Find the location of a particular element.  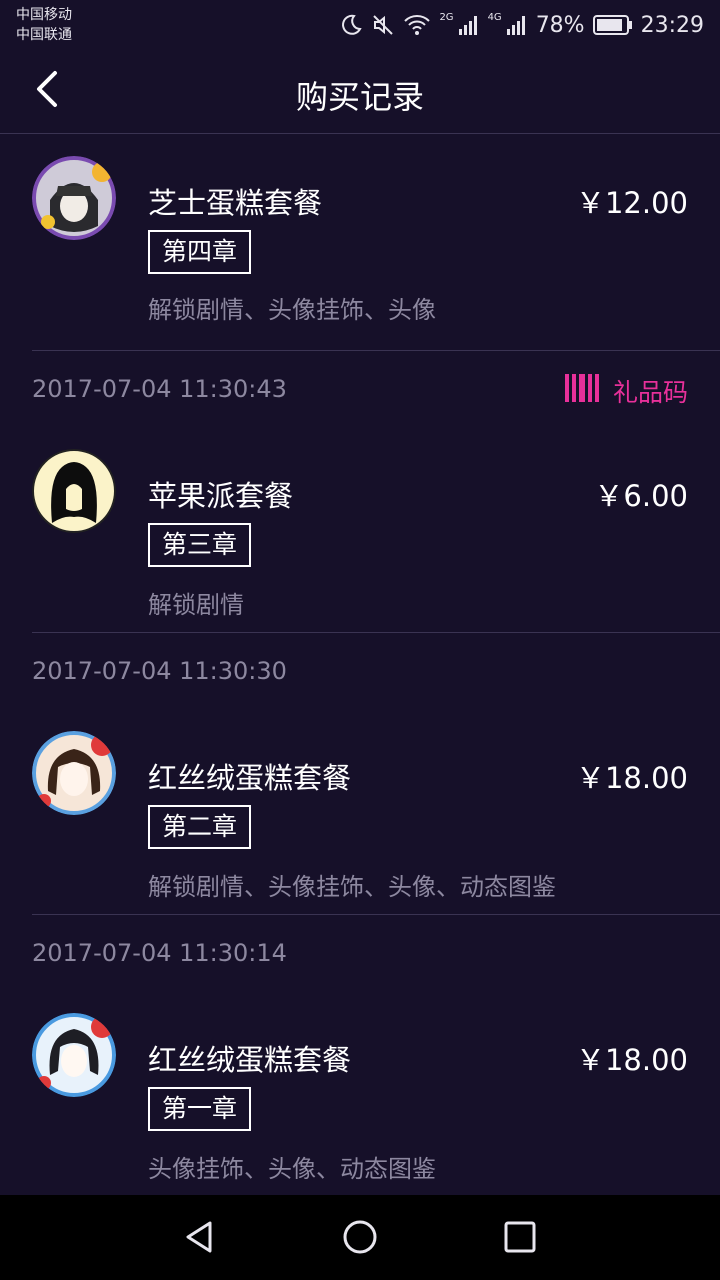

nav-home-button is located at coordinates (360, 1237).